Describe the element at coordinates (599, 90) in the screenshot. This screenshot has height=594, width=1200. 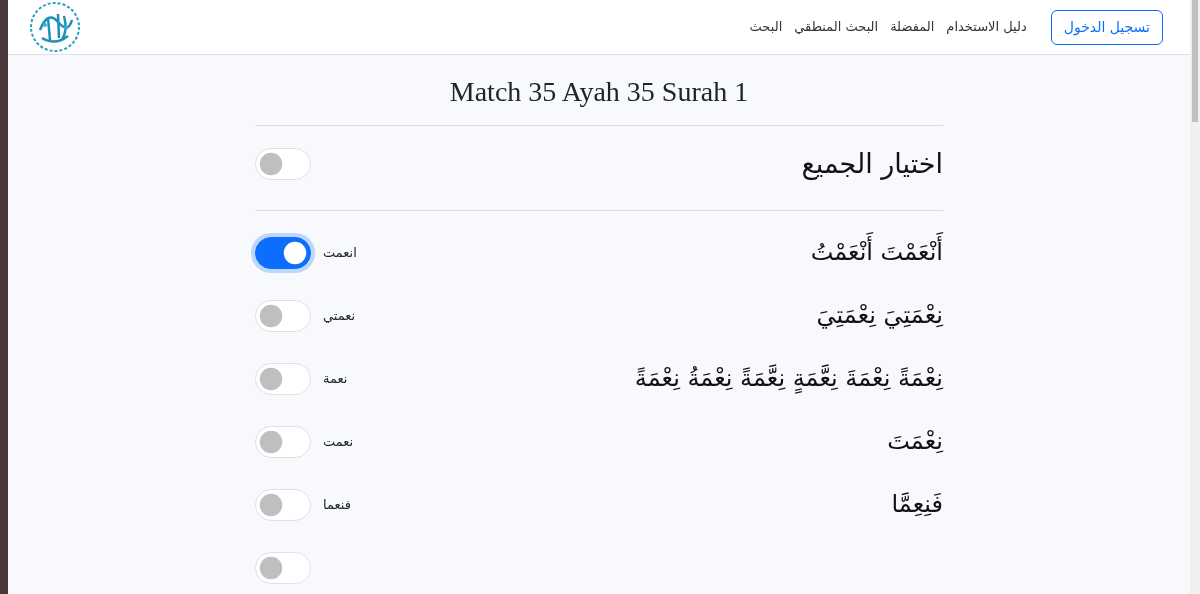
I see `page-title: Match 35 Ayah 35 Surah 1` at that location.